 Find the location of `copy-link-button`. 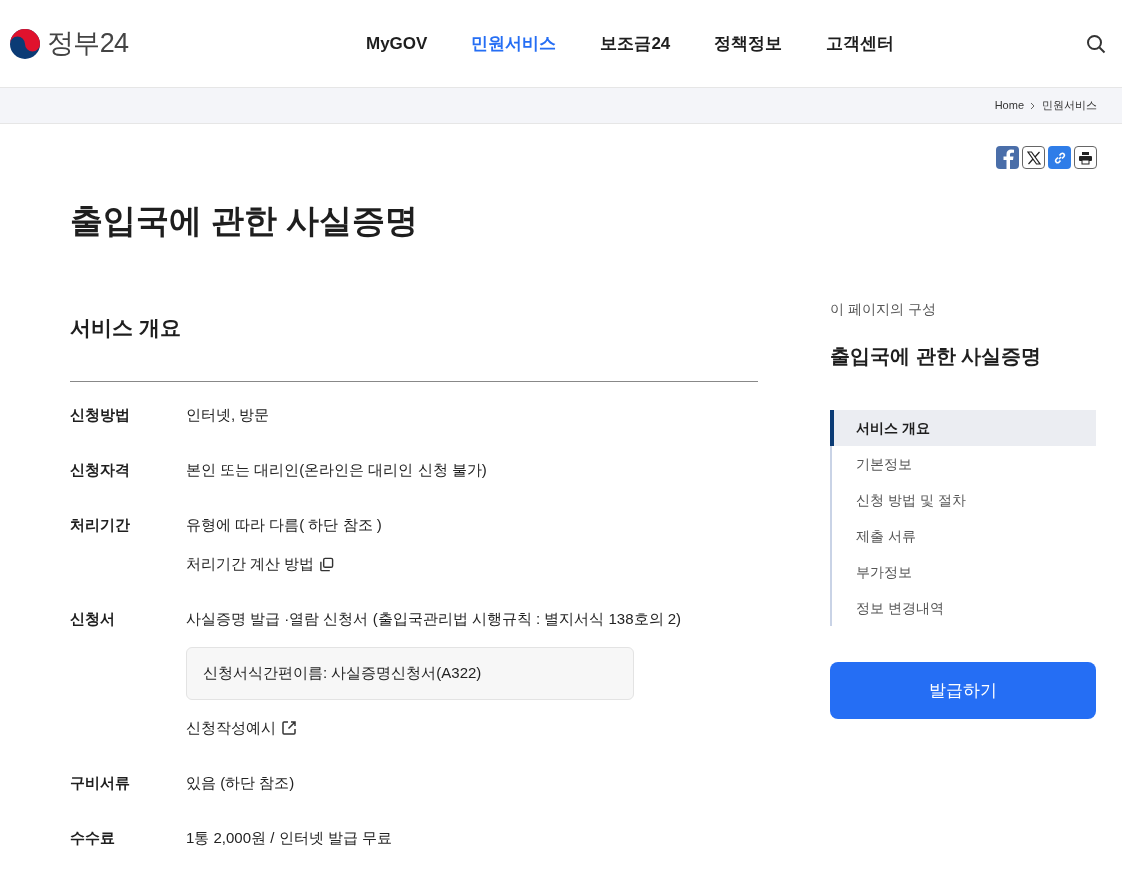

copy-link-button is located at coordinates (1059, 157).